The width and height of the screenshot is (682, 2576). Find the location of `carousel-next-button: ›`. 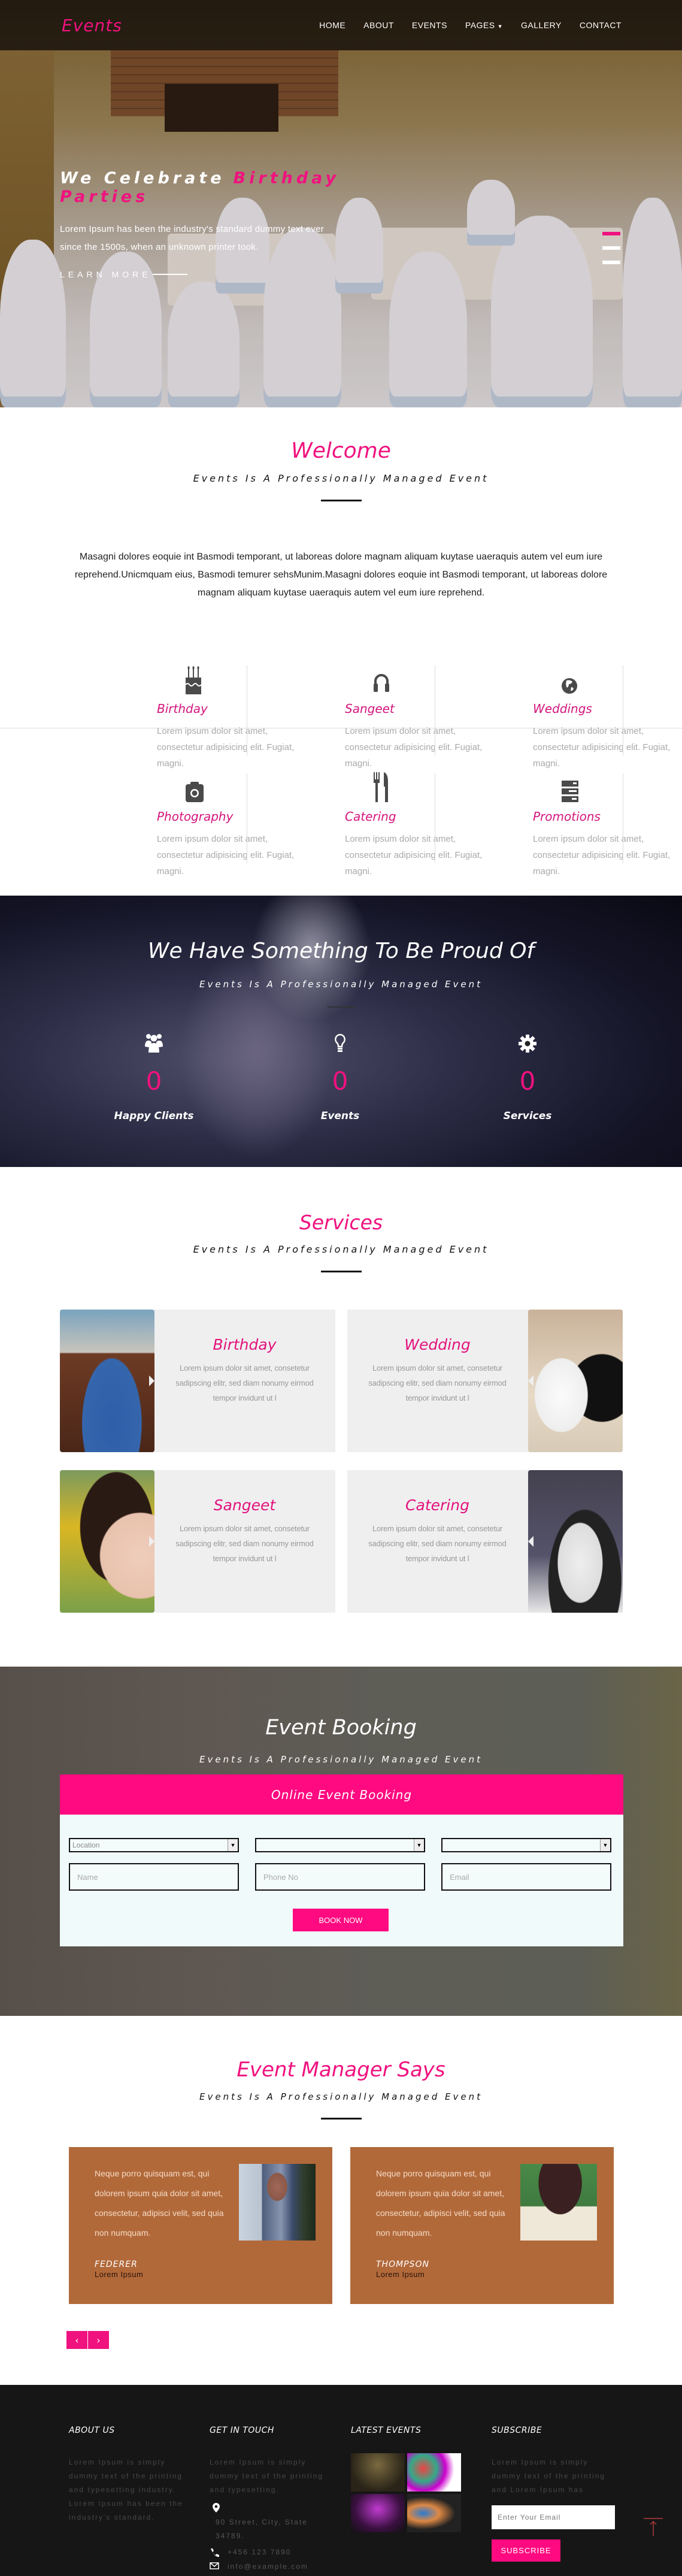

carousel-next-button: › is located at coordinates (98, 2340).